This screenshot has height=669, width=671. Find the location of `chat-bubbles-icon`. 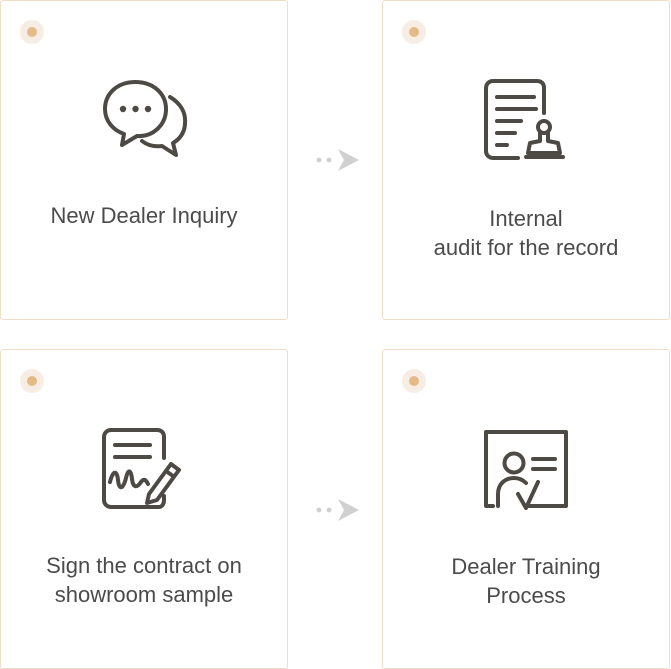

chat-bubbles-icon is located at coordinates (145, 118).